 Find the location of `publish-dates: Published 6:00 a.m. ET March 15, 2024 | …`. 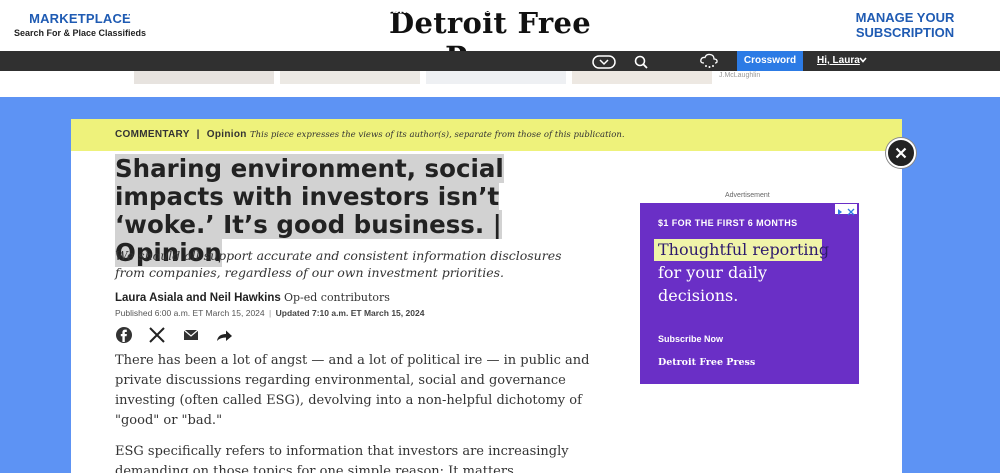

publish-dates: Published 6:00 a.m. ET March 15, 2024 | … is located at coordinates (269, 313).